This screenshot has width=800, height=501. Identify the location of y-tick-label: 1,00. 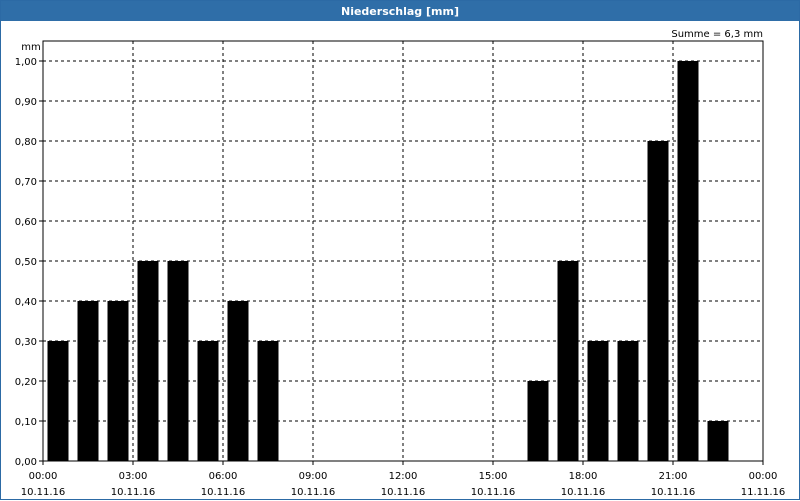
(26, 62).